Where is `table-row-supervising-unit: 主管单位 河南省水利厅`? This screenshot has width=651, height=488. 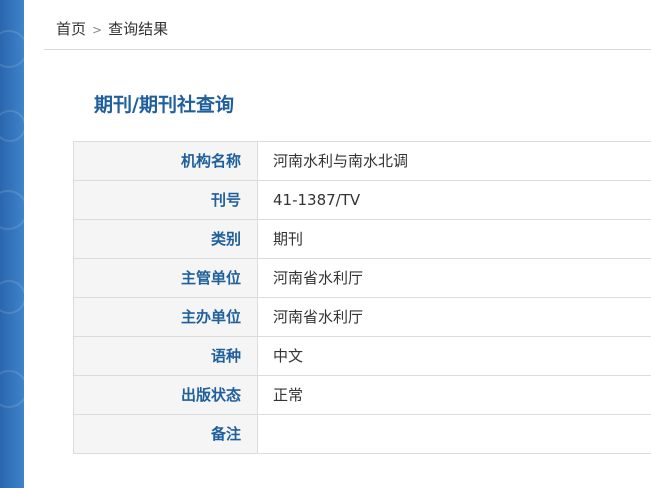 table-row-supervising-unit: 主管单位 河南省水利厅 is located at coordinates (362, 278).